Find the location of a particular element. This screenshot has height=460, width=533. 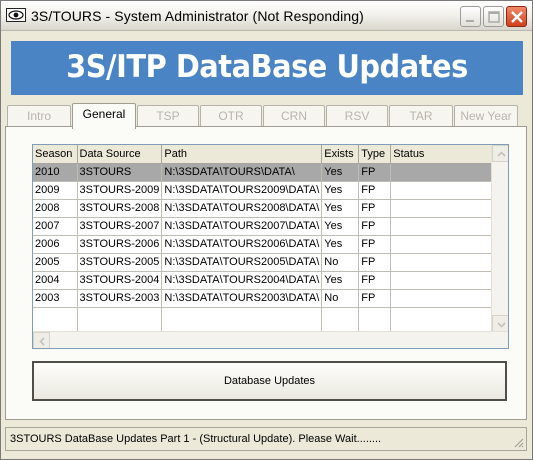

cell-season: 2007 is located at coordinates (55, 226).